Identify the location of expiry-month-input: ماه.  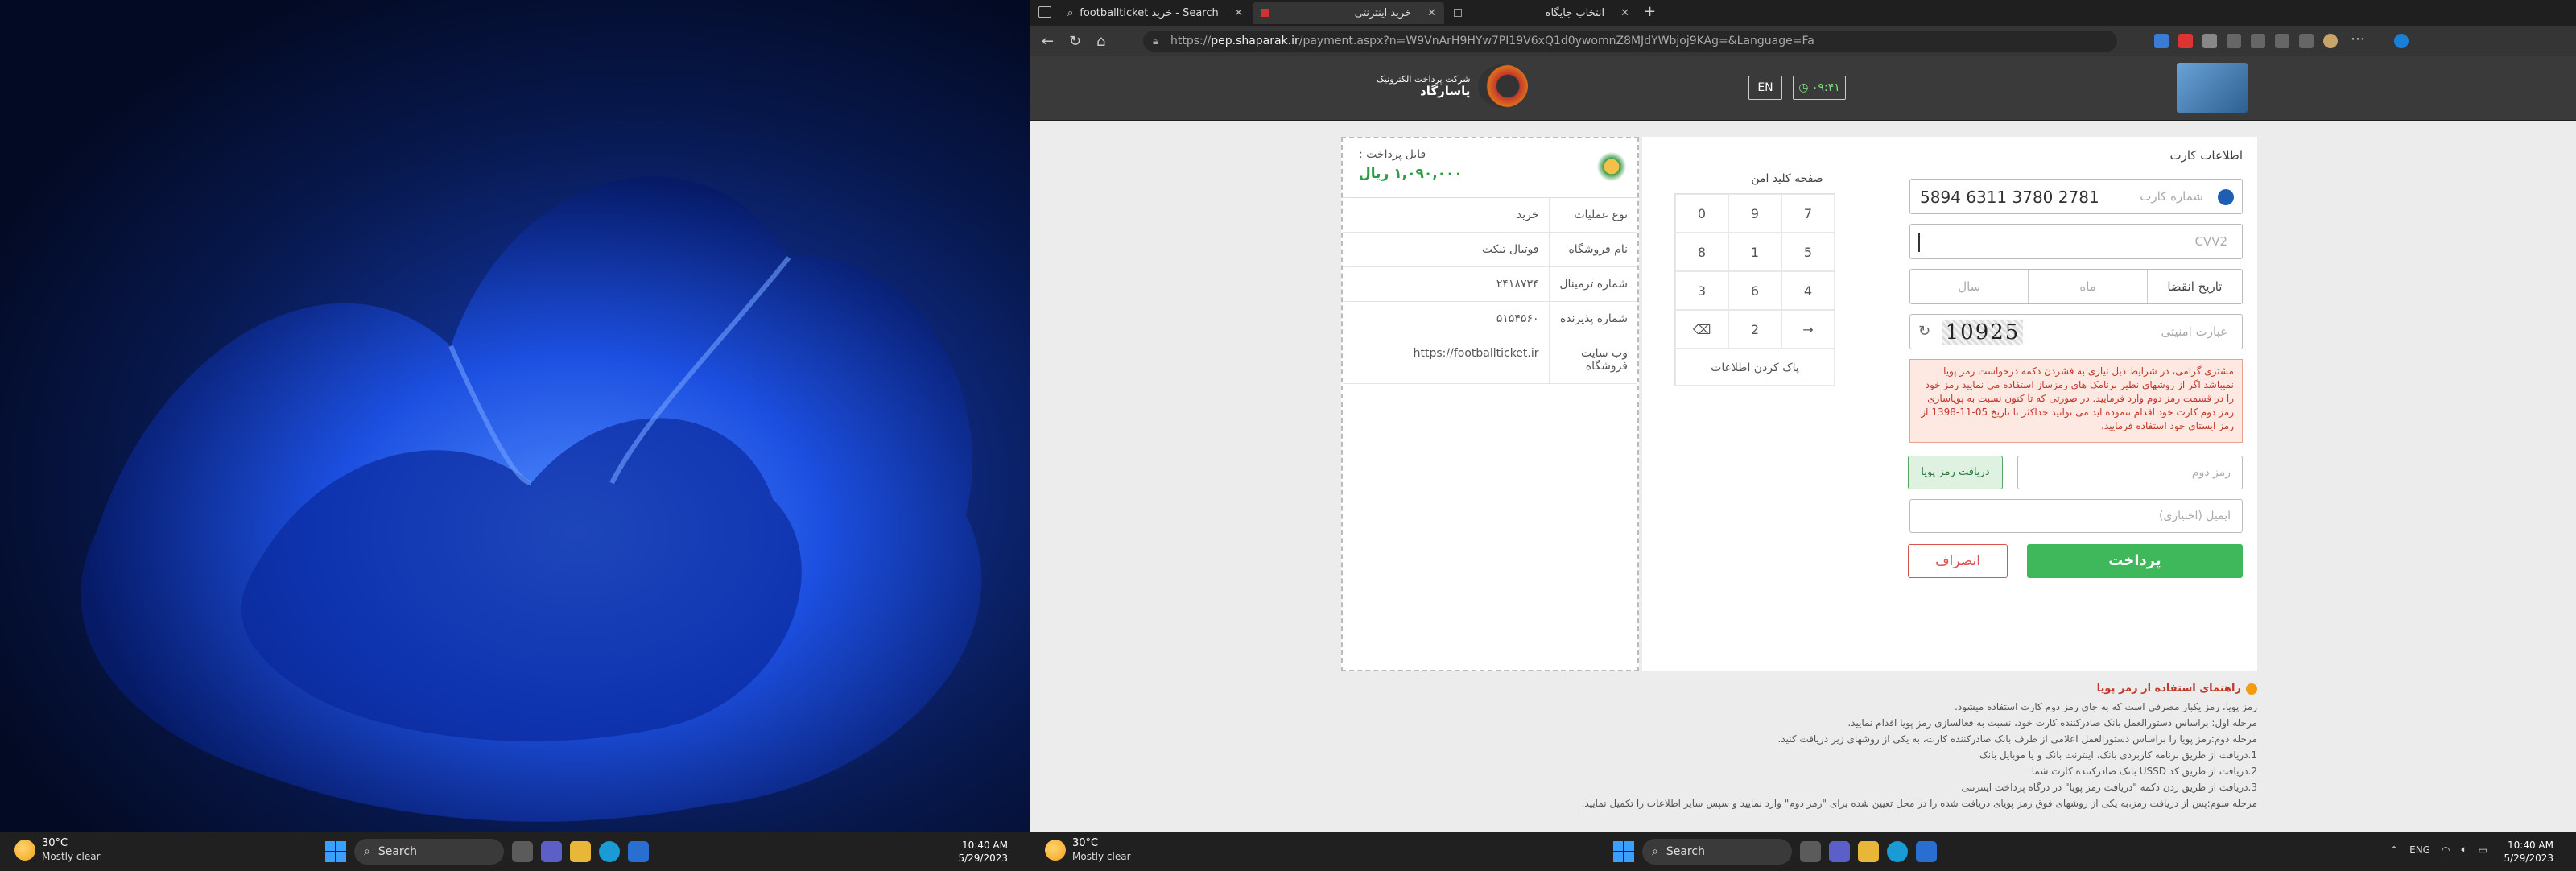
(2087, 286).